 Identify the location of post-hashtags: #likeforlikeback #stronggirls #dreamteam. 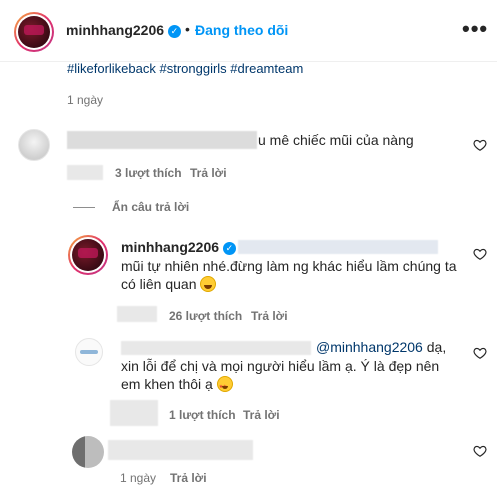
(185, 68).